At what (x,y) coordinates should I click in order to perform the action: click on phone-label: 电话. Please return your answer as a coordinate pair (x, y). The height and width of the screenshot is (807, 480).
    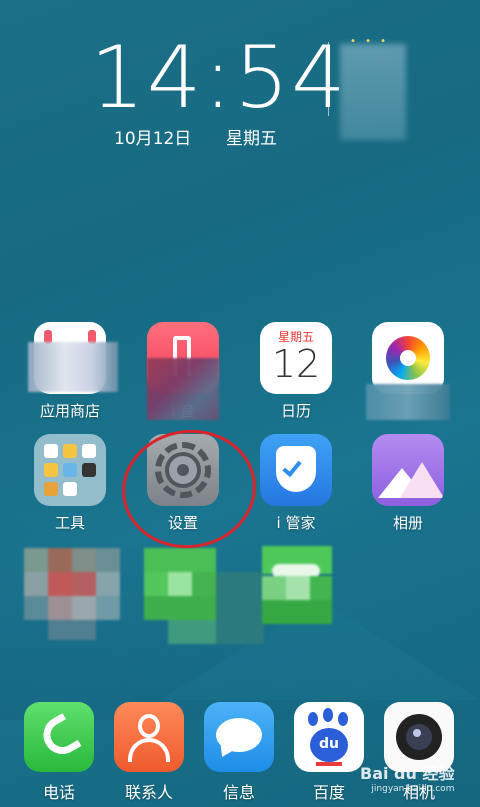
    Looking at the image, I should click on (58, 792).